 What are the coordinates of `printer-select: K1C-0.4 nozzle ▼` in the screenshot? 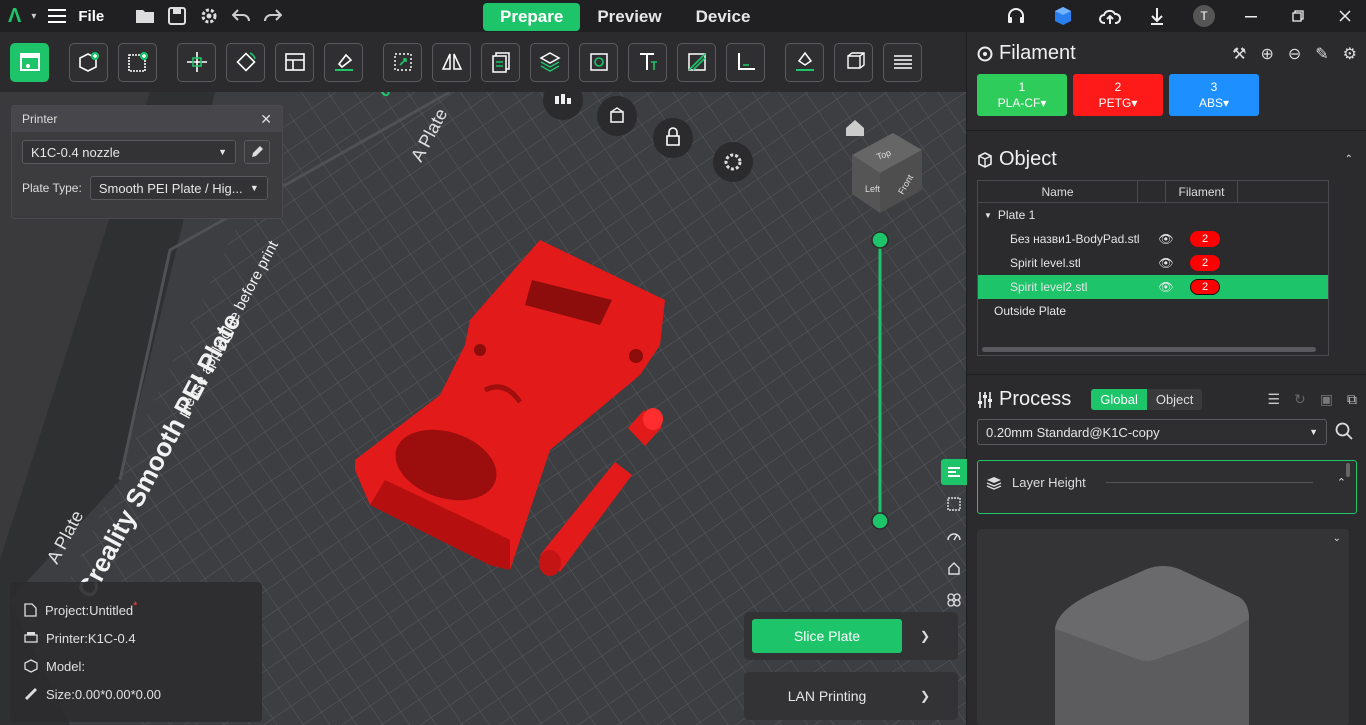 It's located at (129, 152).